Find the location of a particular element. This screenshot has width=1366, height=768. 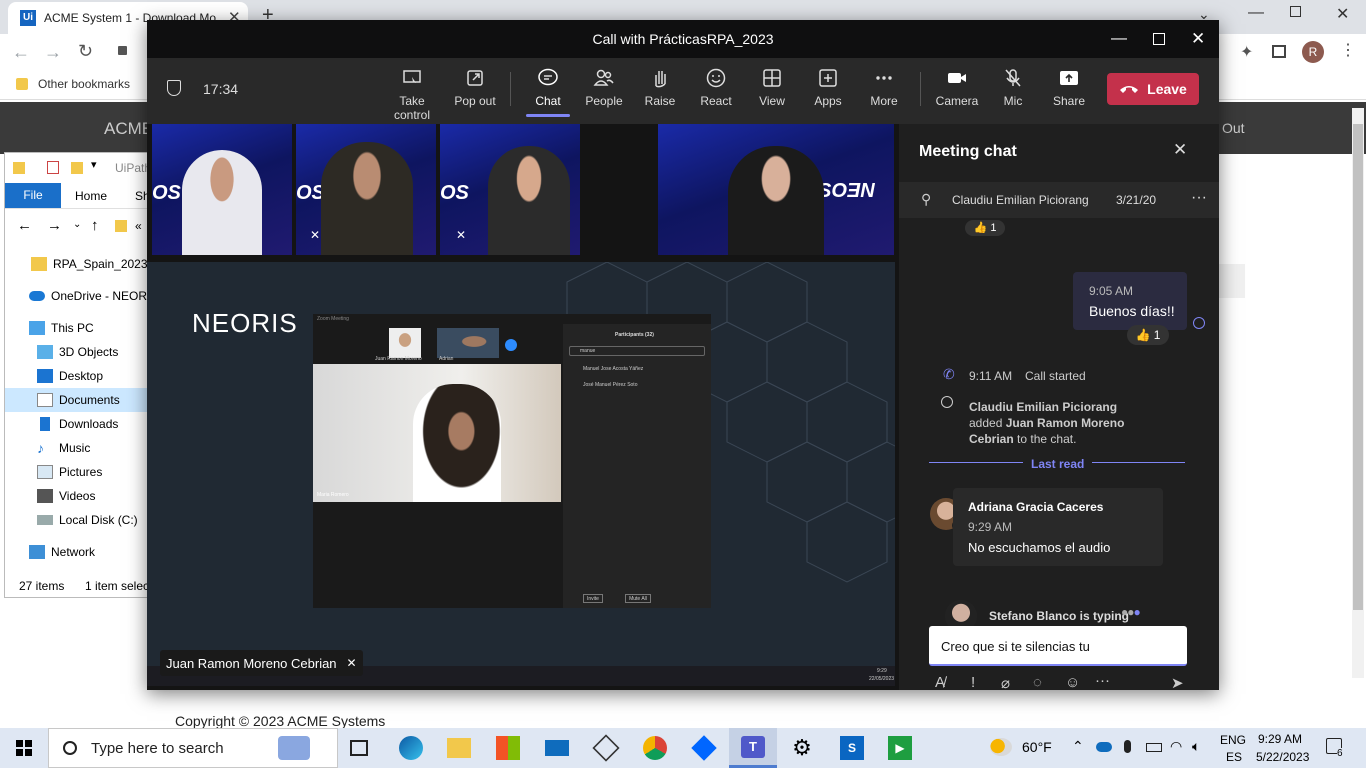

compose-input: Creo que si te silencias tu is located at coordinates (1015, 646).